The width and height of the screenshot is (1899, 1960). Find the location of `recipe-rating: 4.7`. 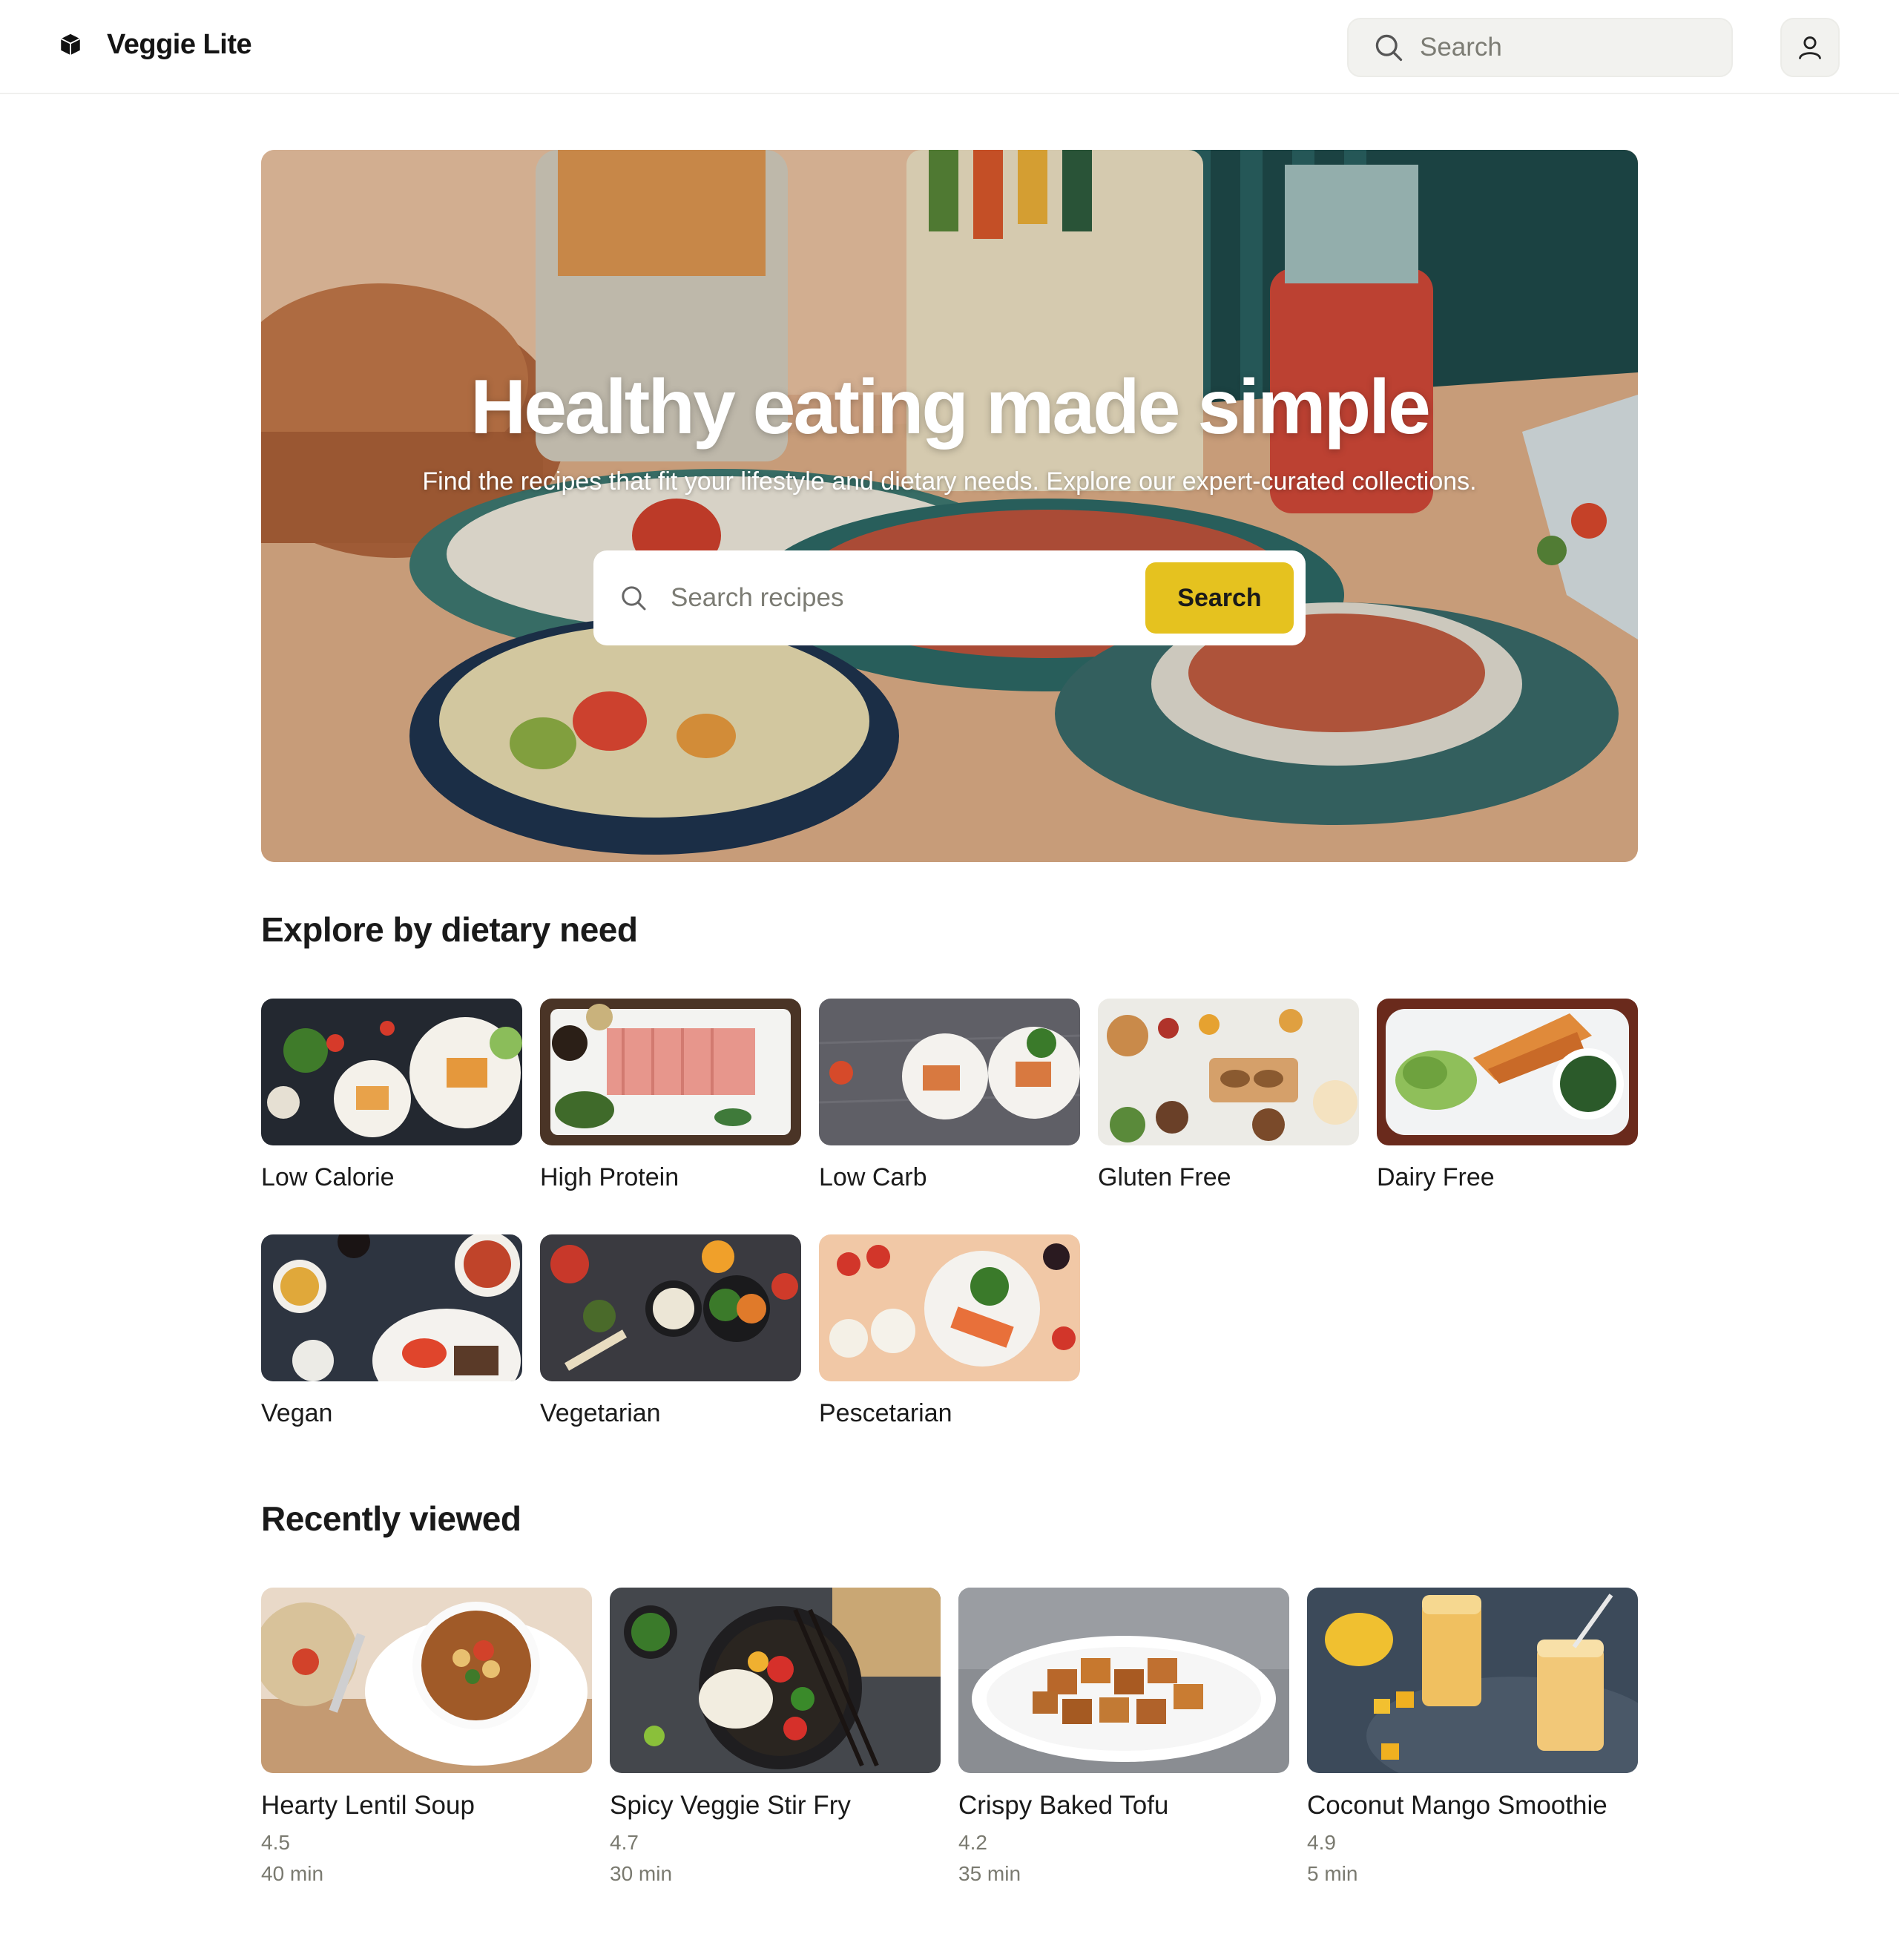

recipe-rating: 4.7 is located at coordinates (624, 1843).